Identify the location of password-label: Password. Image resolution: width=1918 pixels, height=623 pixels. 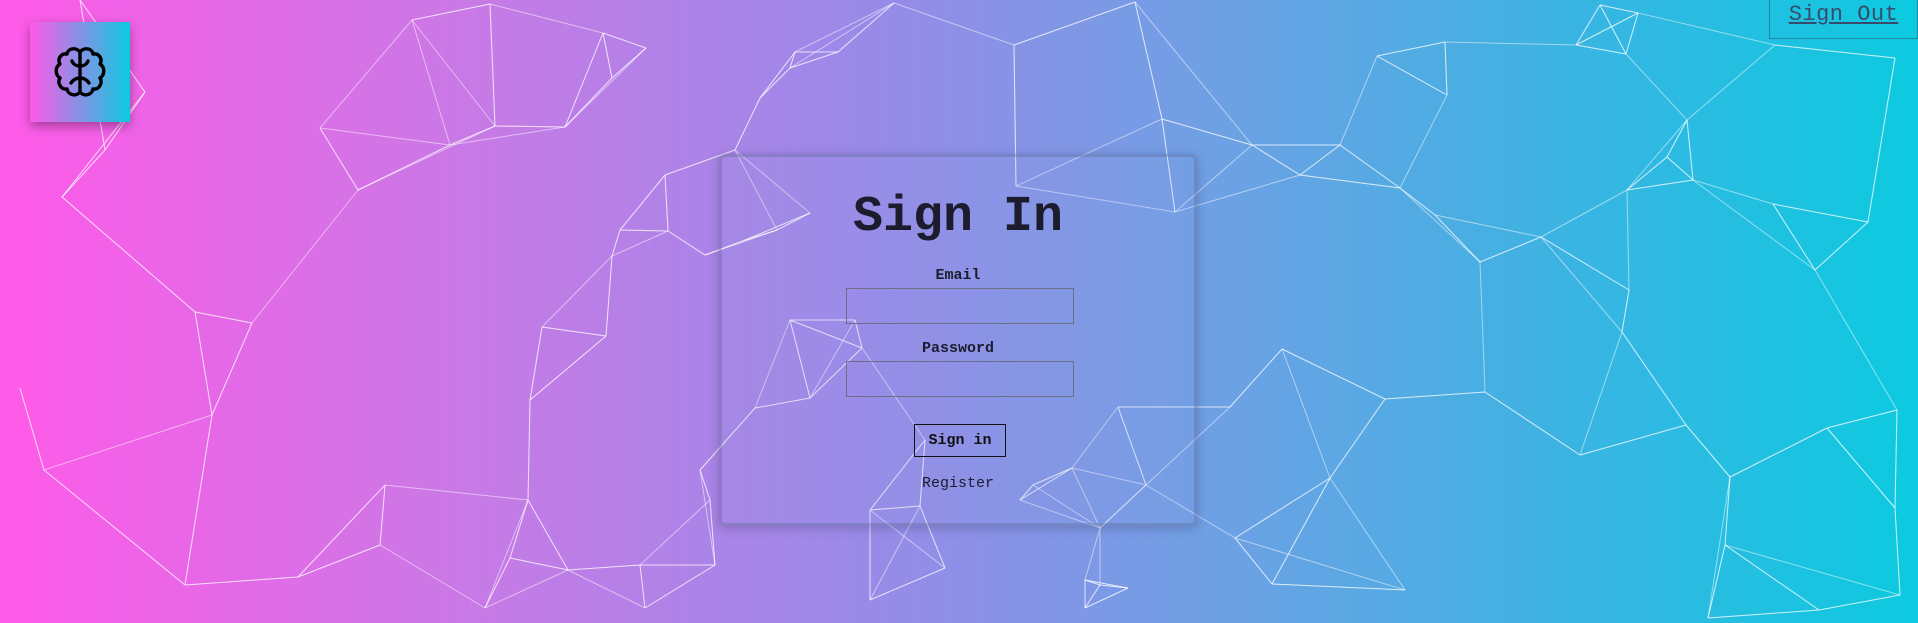
(957, 348).